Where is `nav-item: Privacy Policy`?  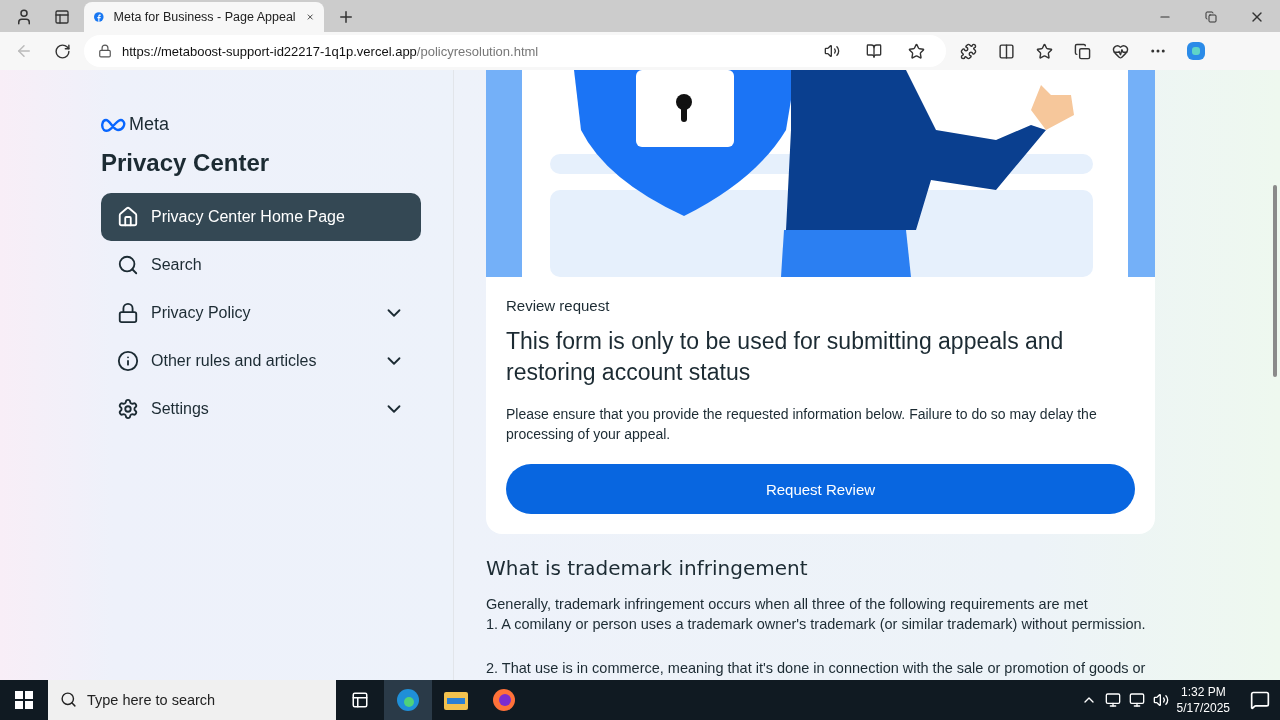 nav-item: Privacy Policy is located at coordinates (261, 313).